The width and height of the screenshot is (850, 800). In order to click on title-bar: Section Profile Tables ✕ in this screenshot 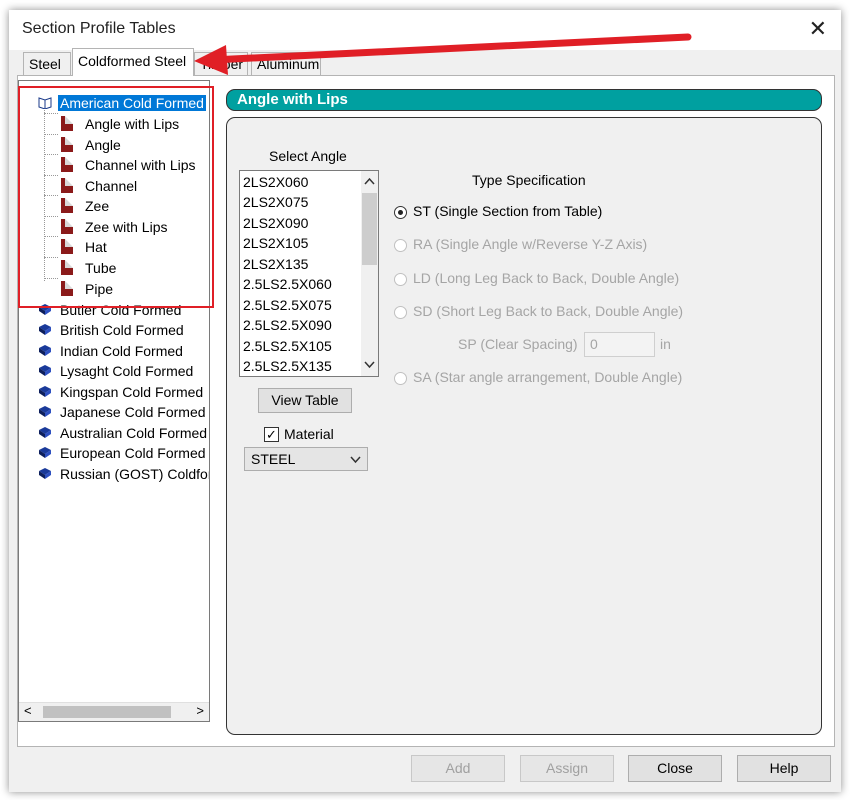, I will do `click(425, 30)`.